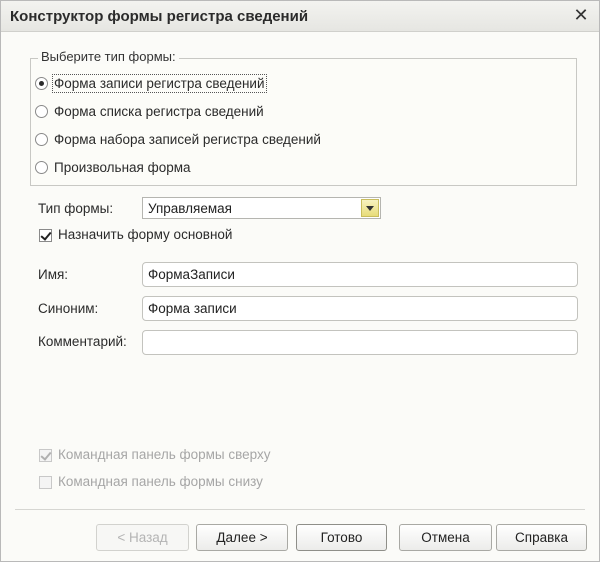  What do you see at coordinates (190, 208) in the screenshot?
I see `form-kind-value: Управляемая` at bounding box center [190, 208].